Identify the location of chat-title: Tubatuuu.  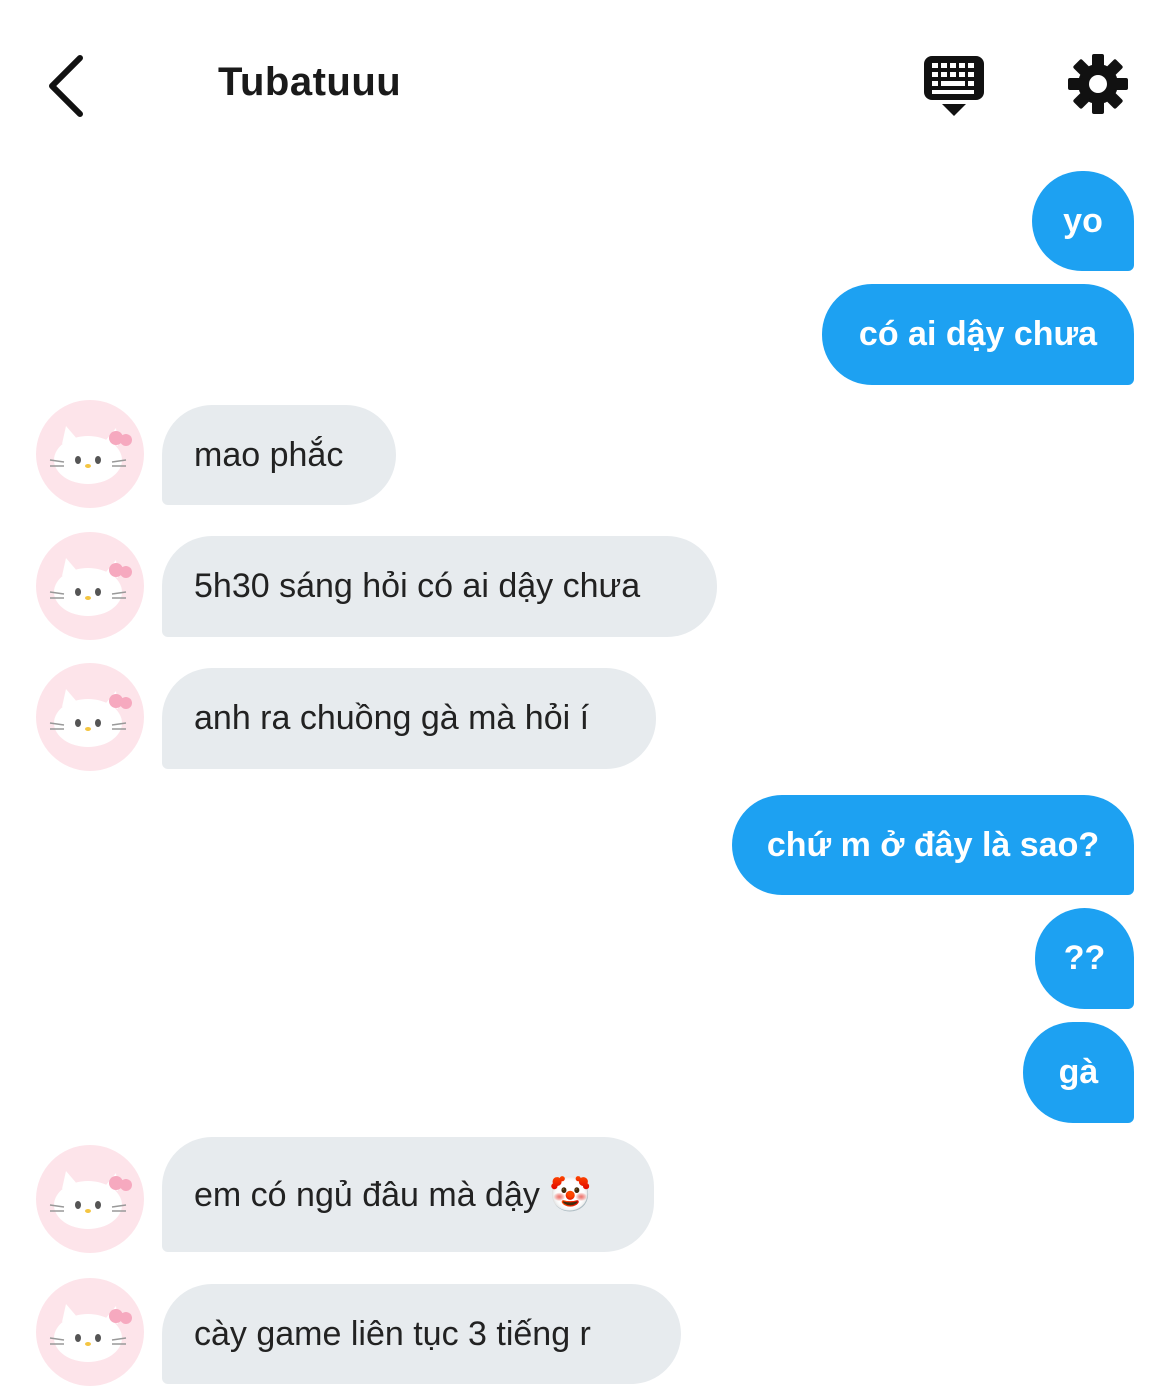
(309, 82).